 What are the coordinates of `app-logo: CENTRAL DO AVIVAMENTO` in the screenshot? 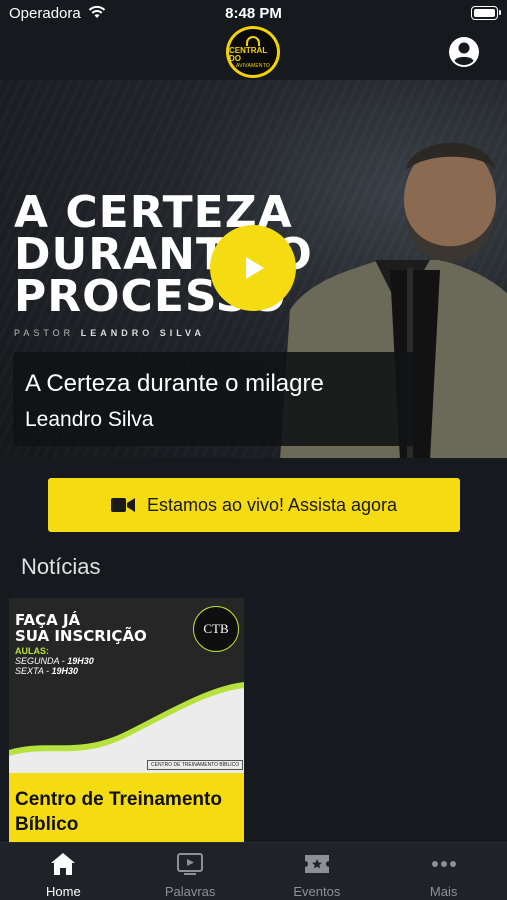 It's located at (253, 52).